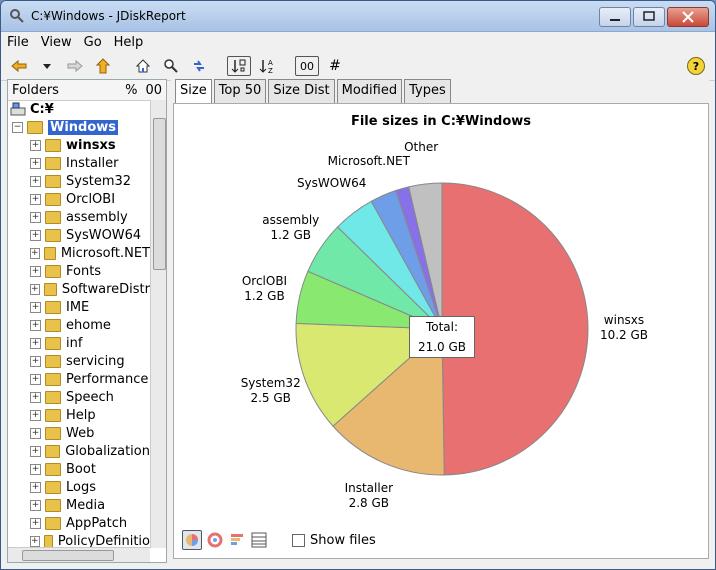 The image size is (716, 570). Describe the element at coordinates (158, 324) in the screenshot. I see `tree-vertical-scrollbar` at that location.